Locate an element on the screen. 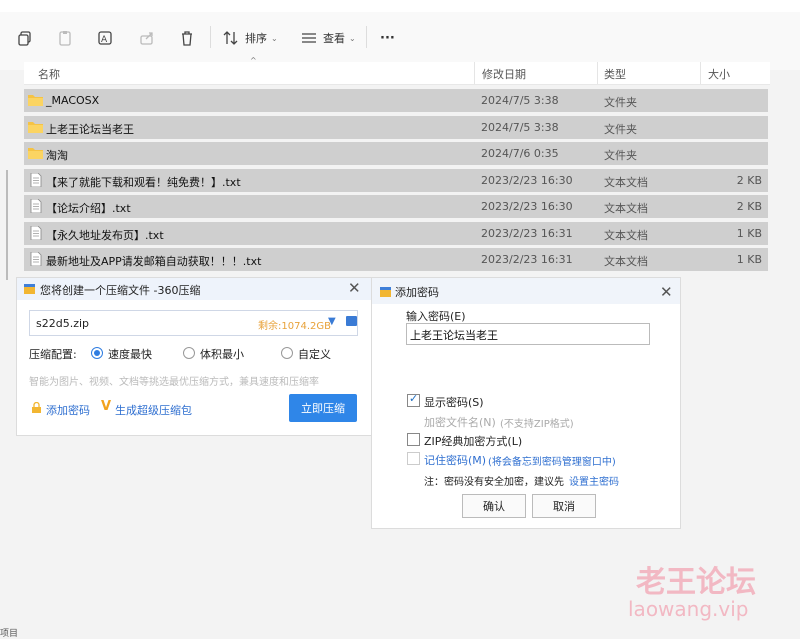  add-password-link: 添加密码 is located at coordinates (68, 410).